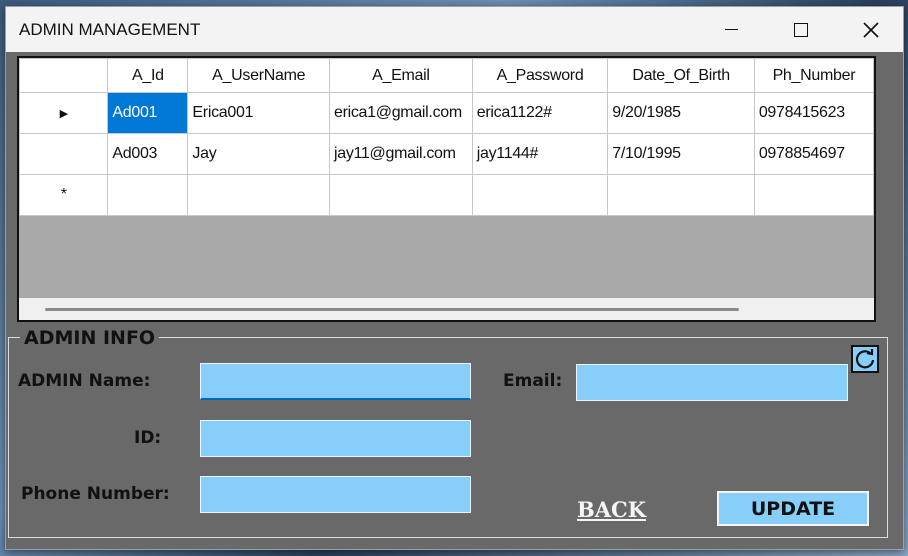  Describe the element at coordinates (258, 154) in the screenshot. I see `table-cell: Jay` at that location.